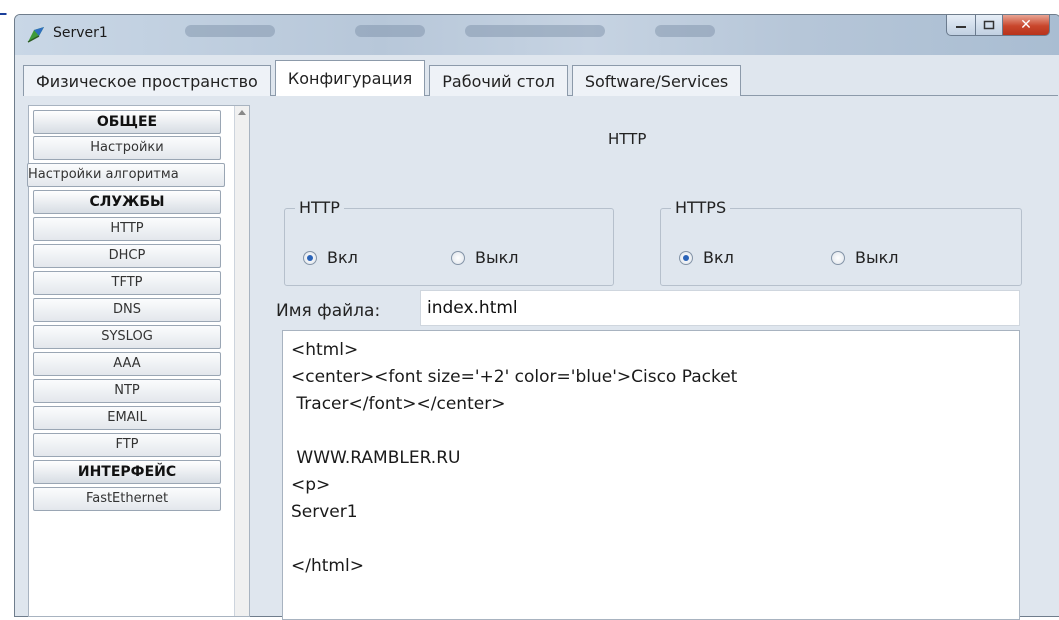 The image size is (1059, 620). I want to click on sidebar-item-algorithm-settings: Настройки алгоритма, so click(126, 175).